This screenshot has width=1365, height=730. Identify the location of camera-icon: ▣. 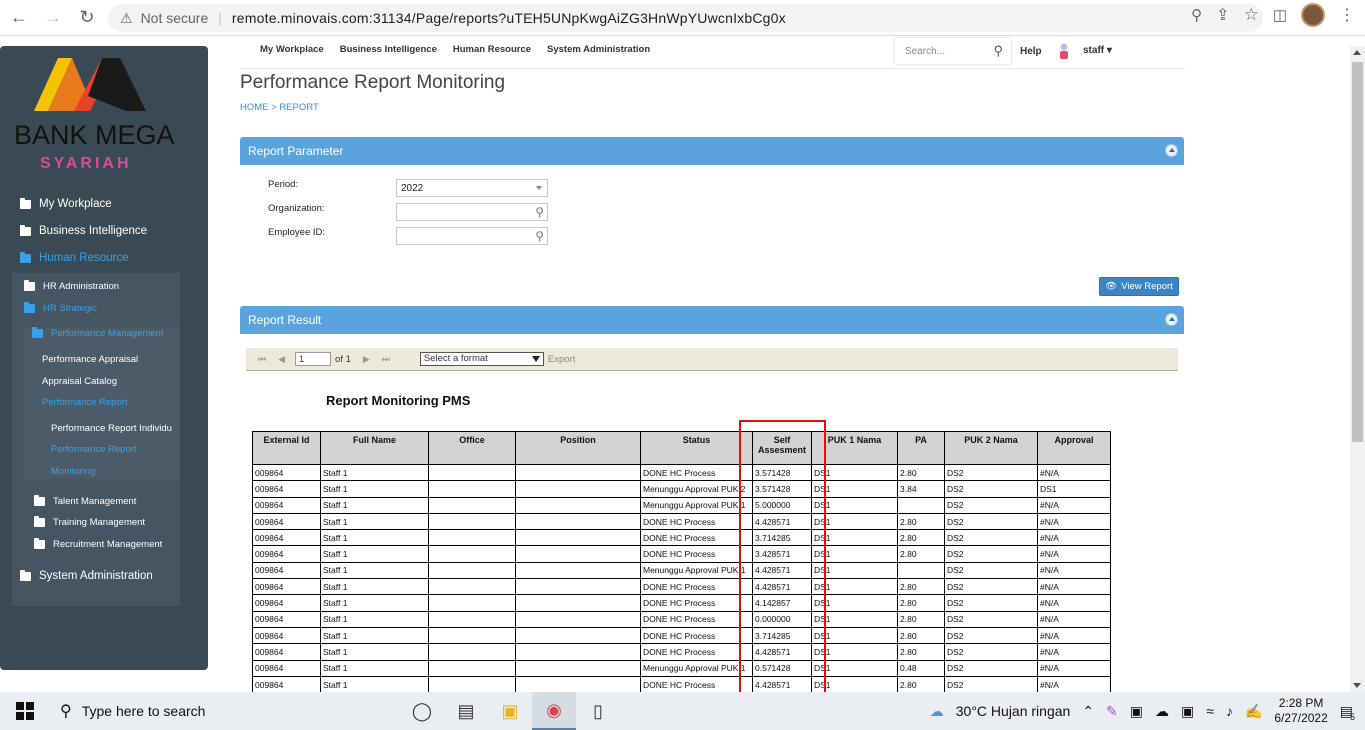
(1187, 711).